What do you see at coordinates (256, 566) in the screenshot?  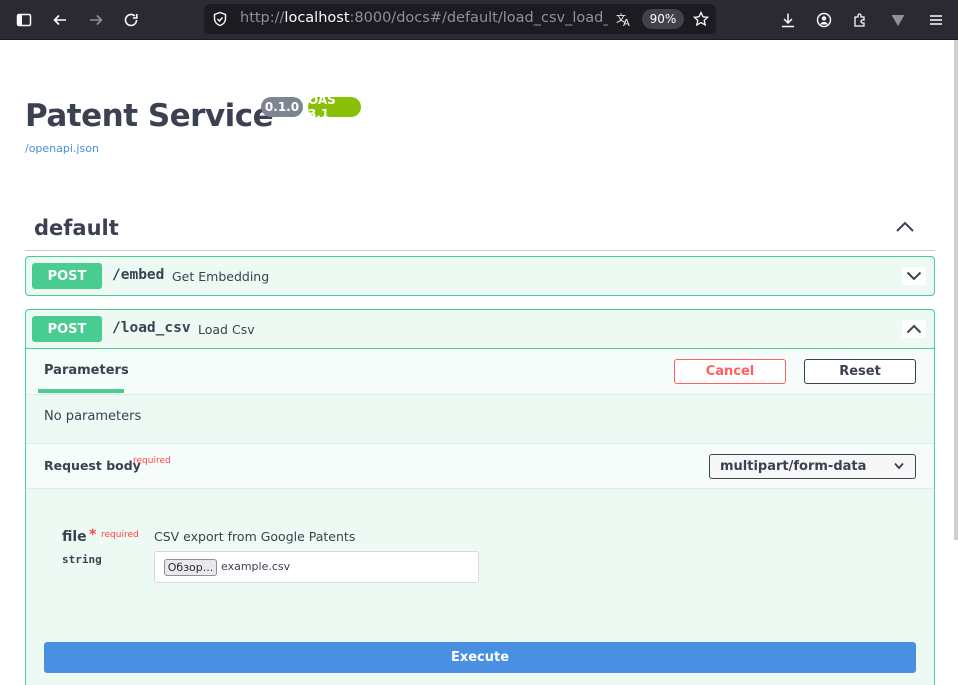 I see `chosen-file-name: example.csv` at bounding box center [256, 566].